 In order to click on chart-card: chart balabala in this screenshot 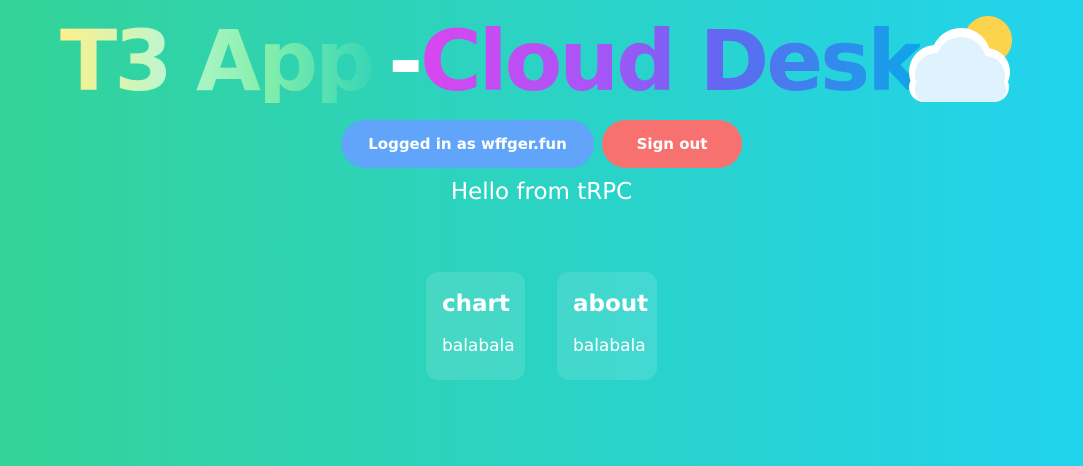, I will do `click(475, 326)`.